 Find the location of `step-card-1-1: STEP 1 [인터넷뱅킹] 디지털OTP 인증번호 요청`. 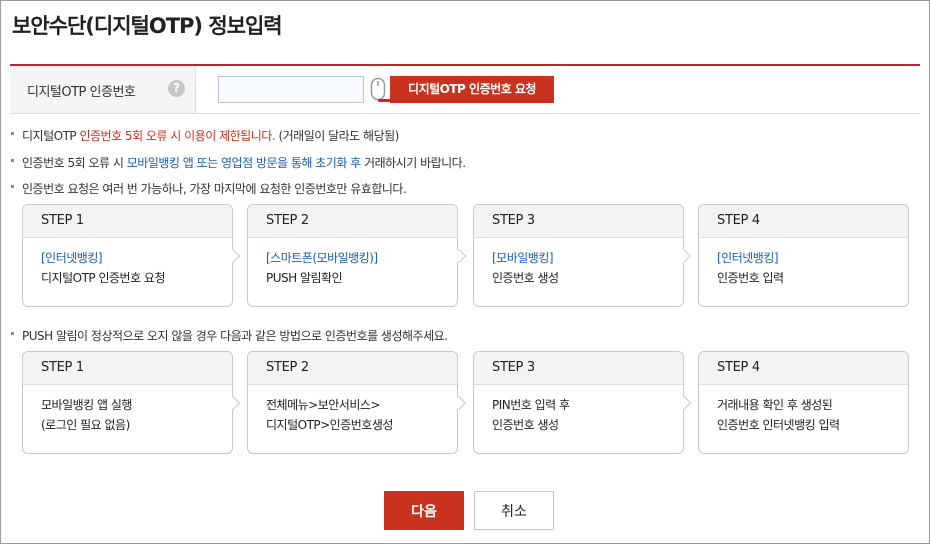

step-card-1-1: STEP 1 [인터넷뱅킹] 디지털OTP 인증번호 요청 is located at coordinates (127, 255).